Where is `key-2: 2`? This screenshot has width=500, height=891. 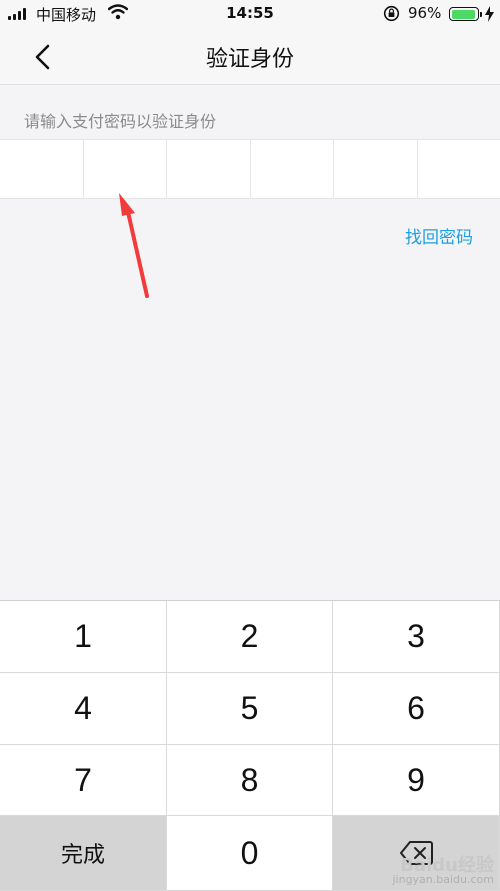
key-2: 2 is located at coordinates (250, 637).